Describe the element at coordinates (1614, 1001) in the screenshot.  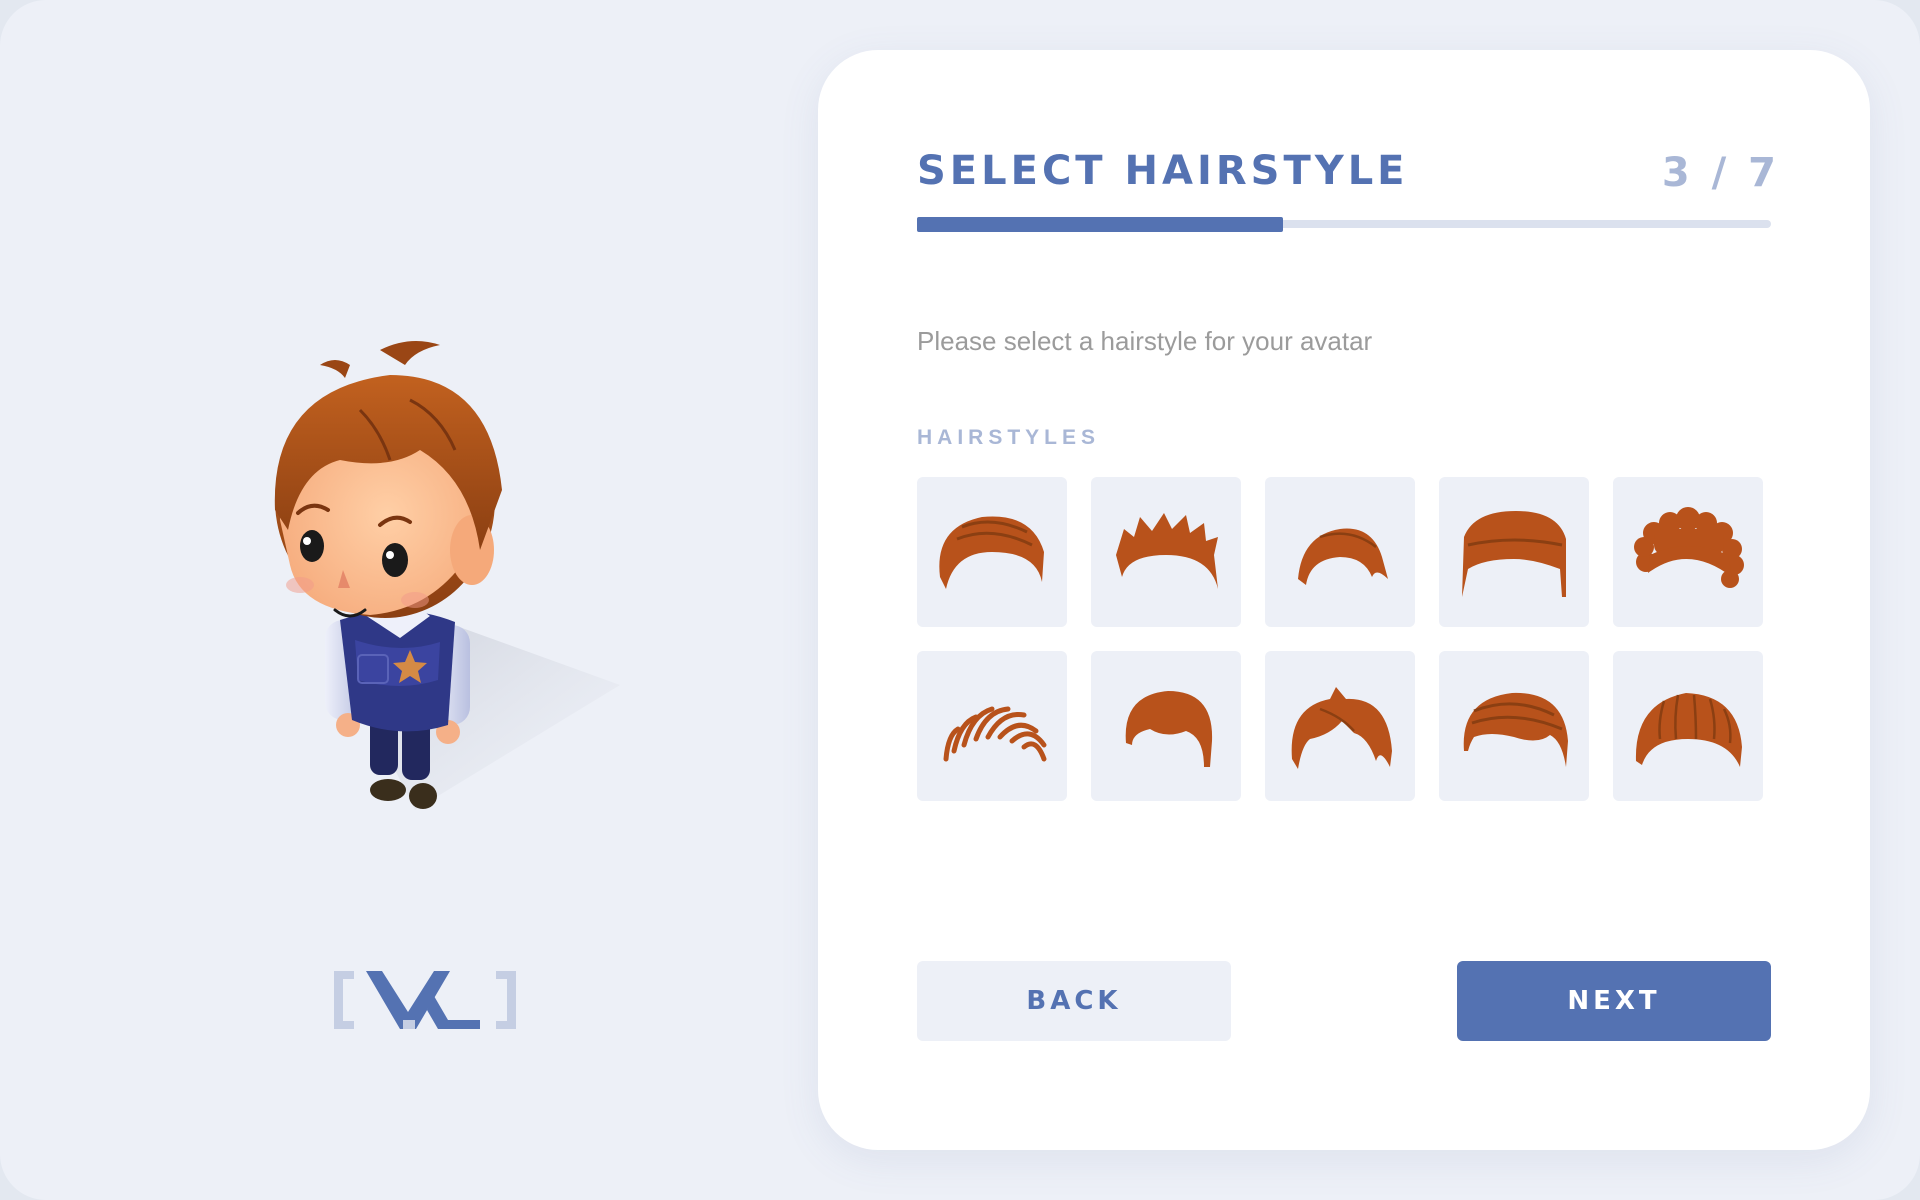
I see `next-button: NEXT` at that location.